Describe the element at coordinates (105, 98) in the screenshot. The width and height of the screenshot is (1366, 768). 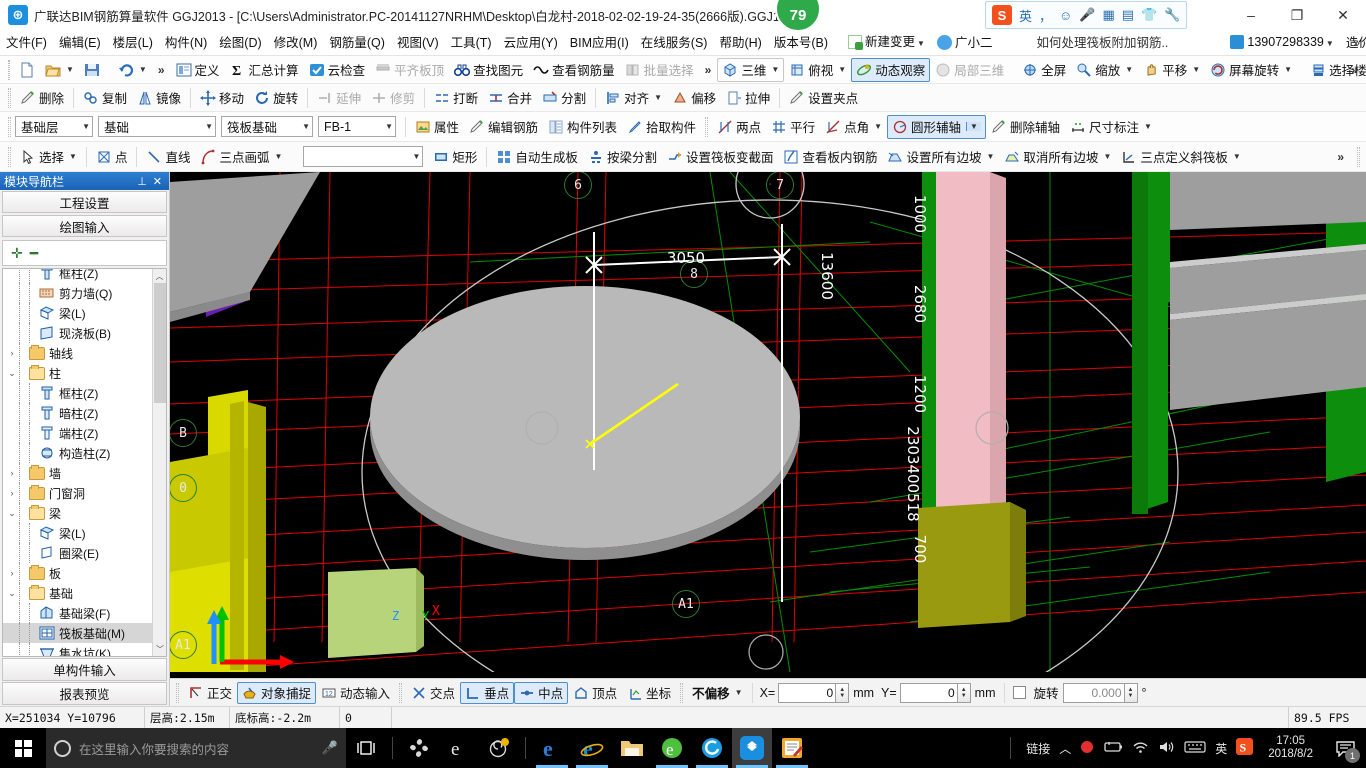
I see `copy-button: 复制` at that location.